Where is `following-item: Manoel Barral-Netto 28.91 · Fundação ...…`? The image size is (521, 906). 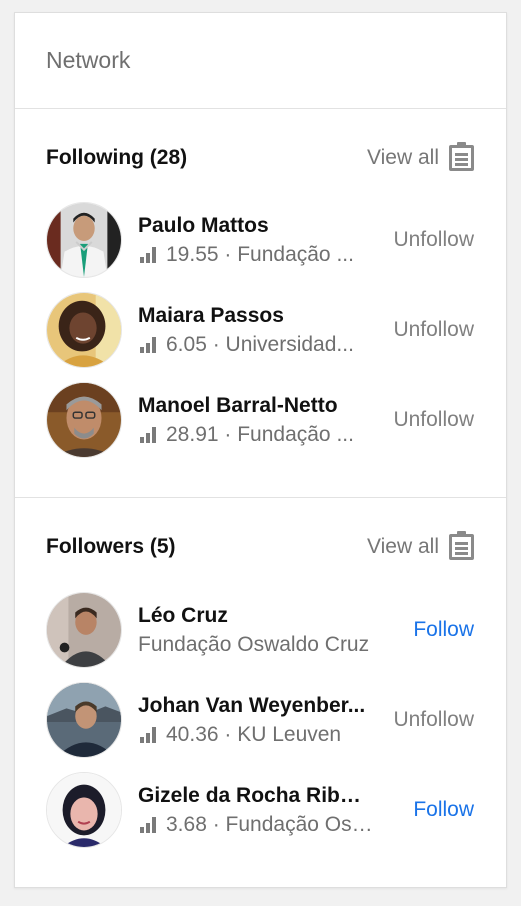
following-item: Manoel Barral-Netto 28.91 · Fundação ...… is located at coordinates (260, 420).